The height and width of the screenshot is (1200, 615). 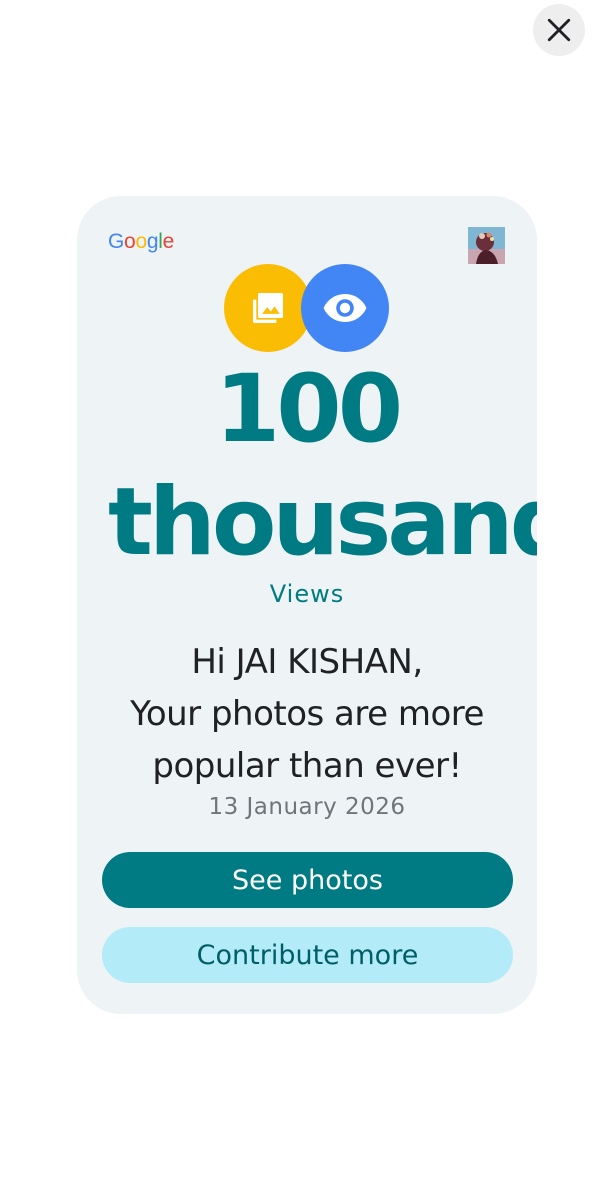 I want to click on stat-label: Views, so click(x=307, y=594).